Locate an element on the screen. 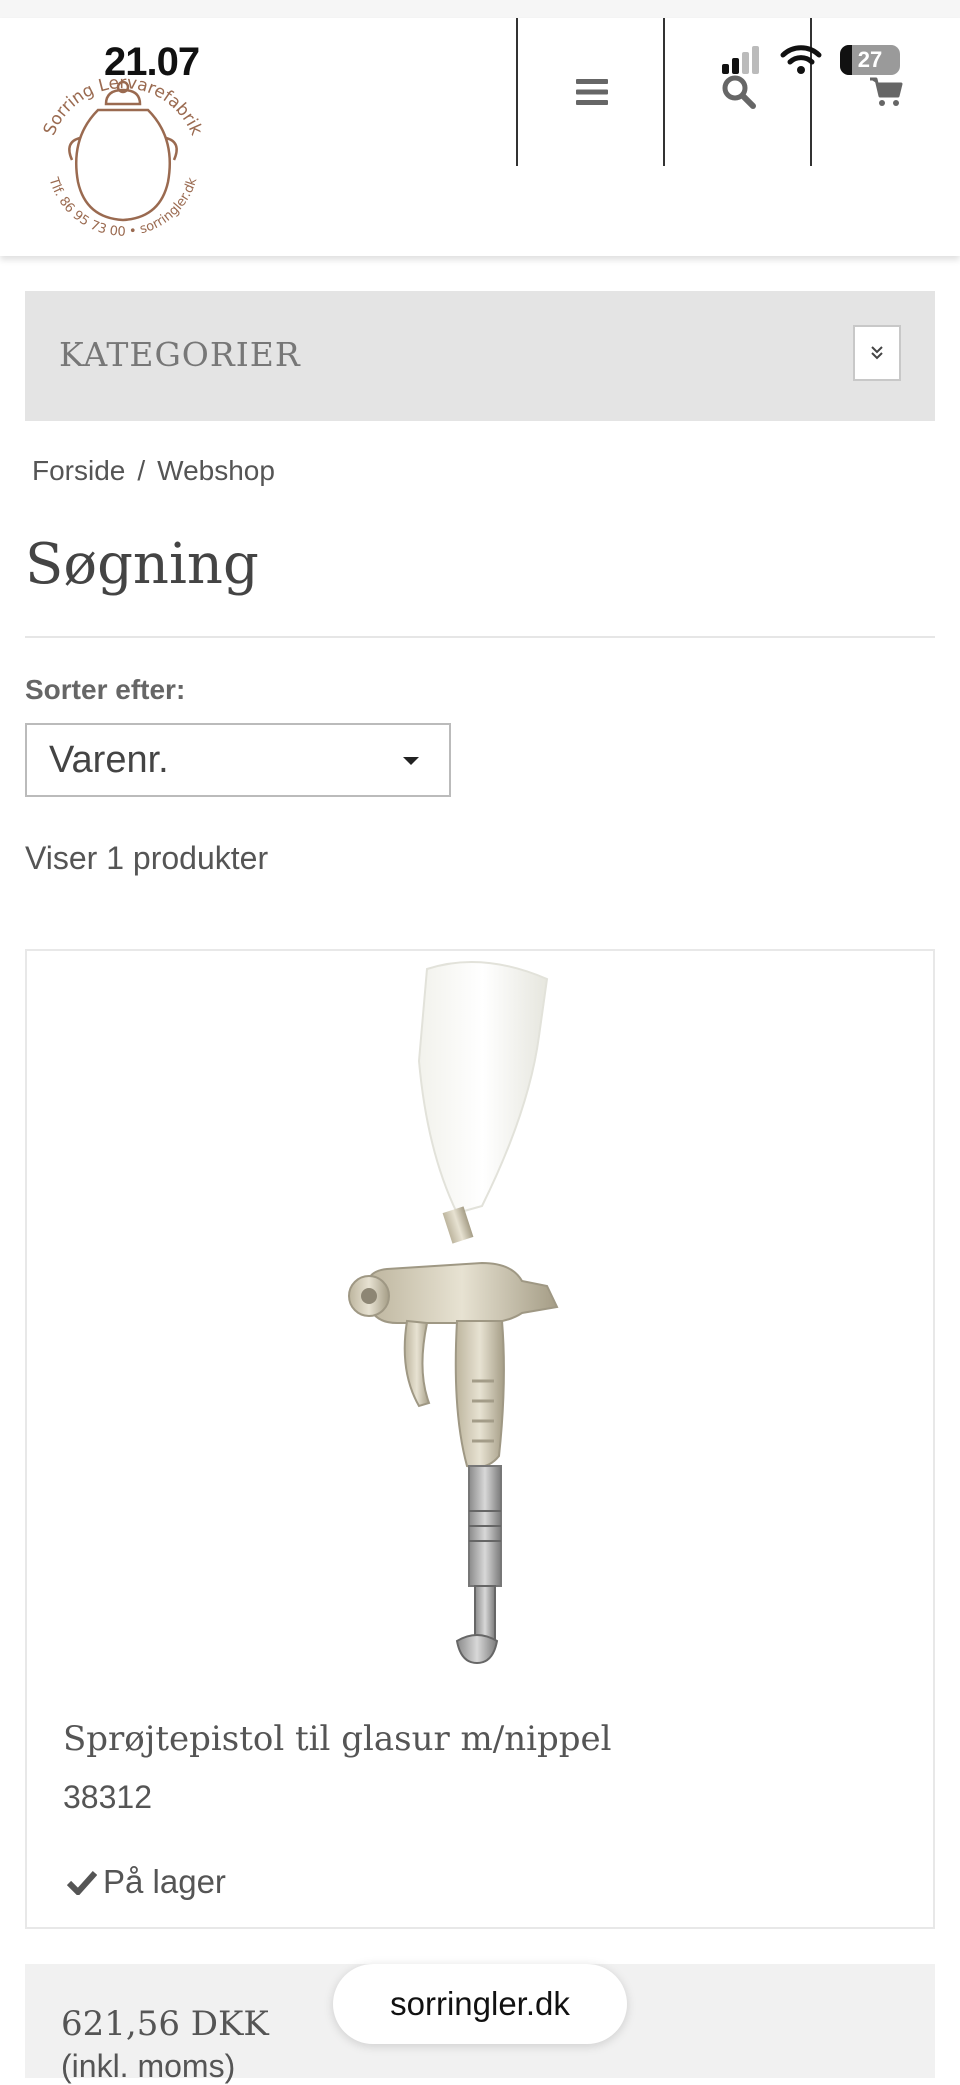  svg-text:Tlf. 86 95 73 00 • sorringler.: Tlf. 86 95 73 00 • sorringler.dk is located at coordinates (122, 207).